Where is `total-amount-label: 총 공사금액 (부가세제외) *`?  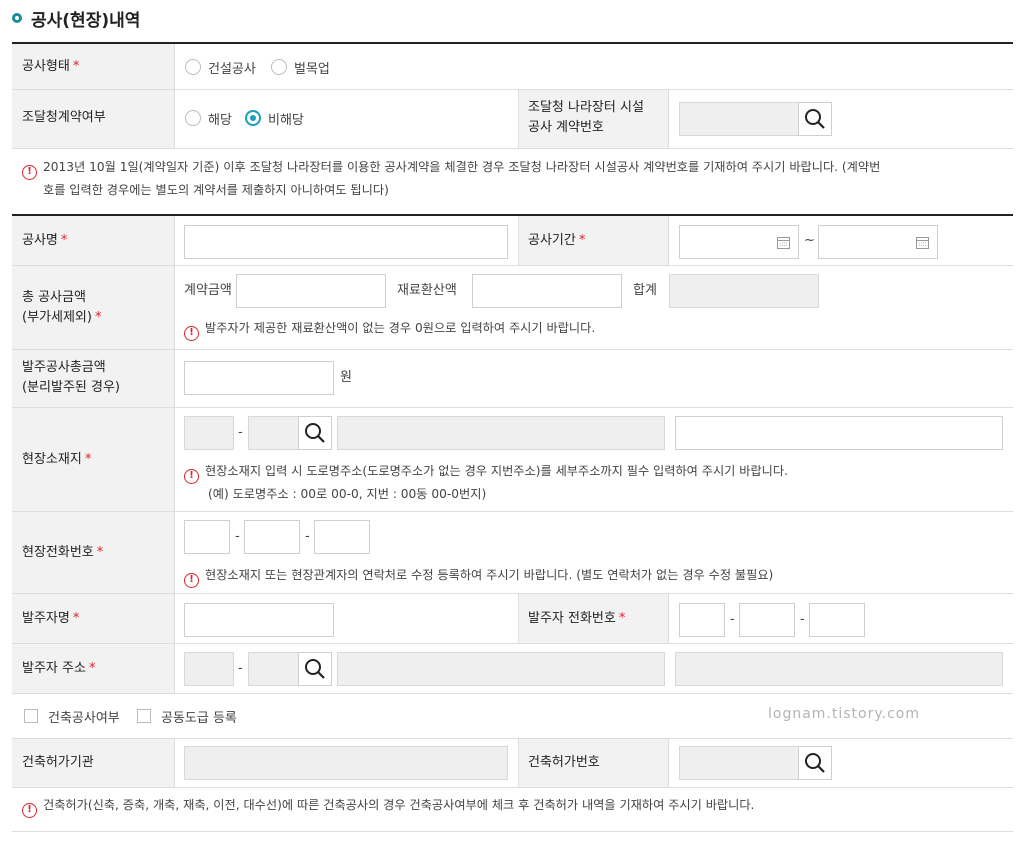
total-amount-label: 총 공사금액 (부가세제외) * is located at coordinates (62, 307).